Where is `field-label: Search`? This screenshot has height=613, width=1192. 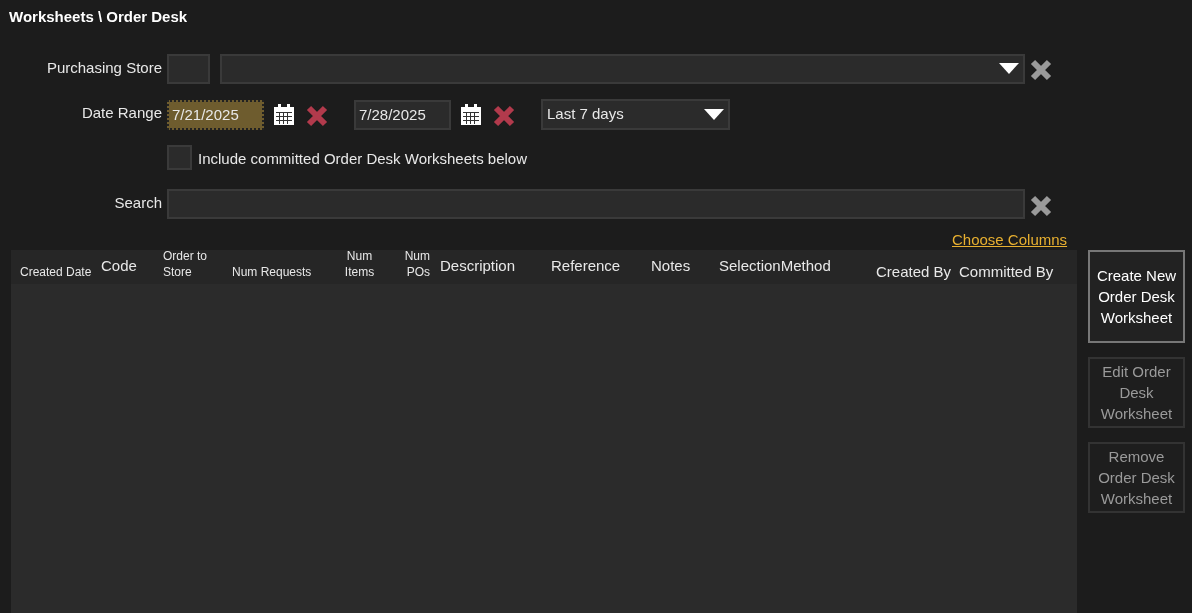
field-label: Search is located at coordinates (138, 203).